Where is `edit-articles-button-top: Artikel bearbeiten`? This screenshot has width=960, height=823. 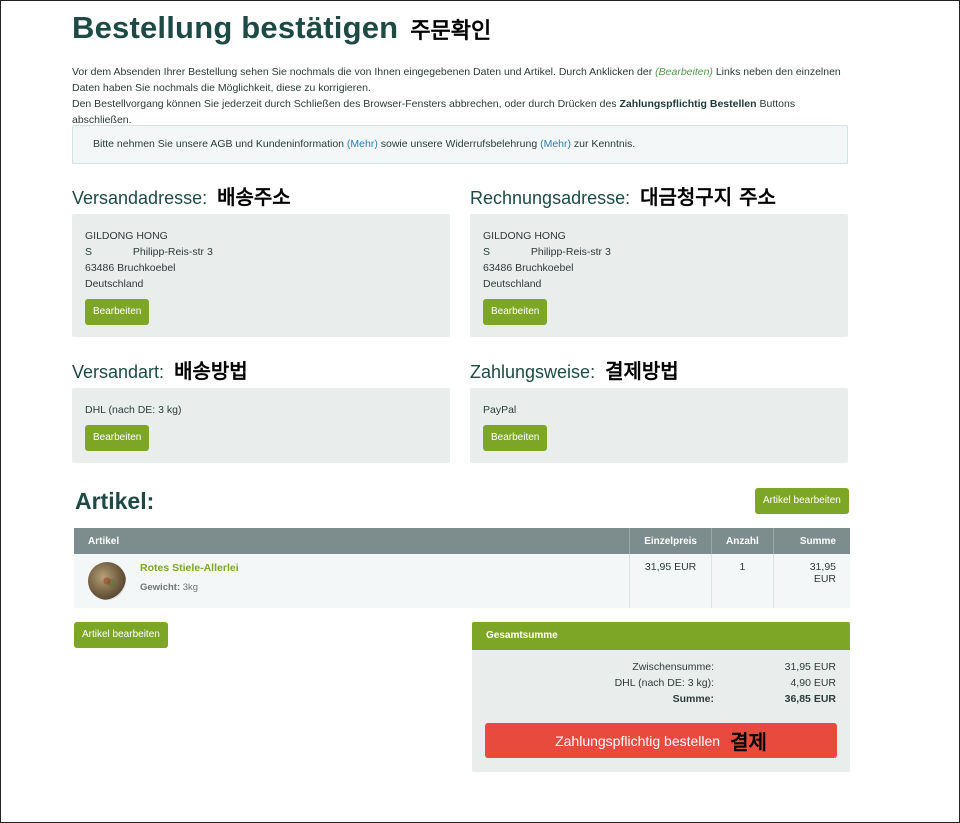 edit-articles-button-top: Artikel bearbeiten is located at coordinates (802, 501).